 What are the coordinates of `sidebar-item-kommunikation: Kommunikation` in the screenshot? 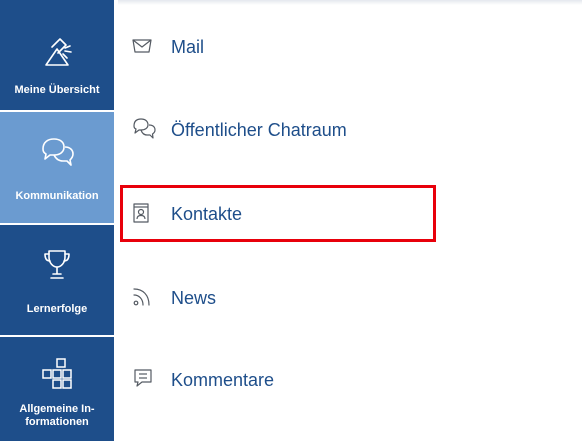 It's located at (57, 167).